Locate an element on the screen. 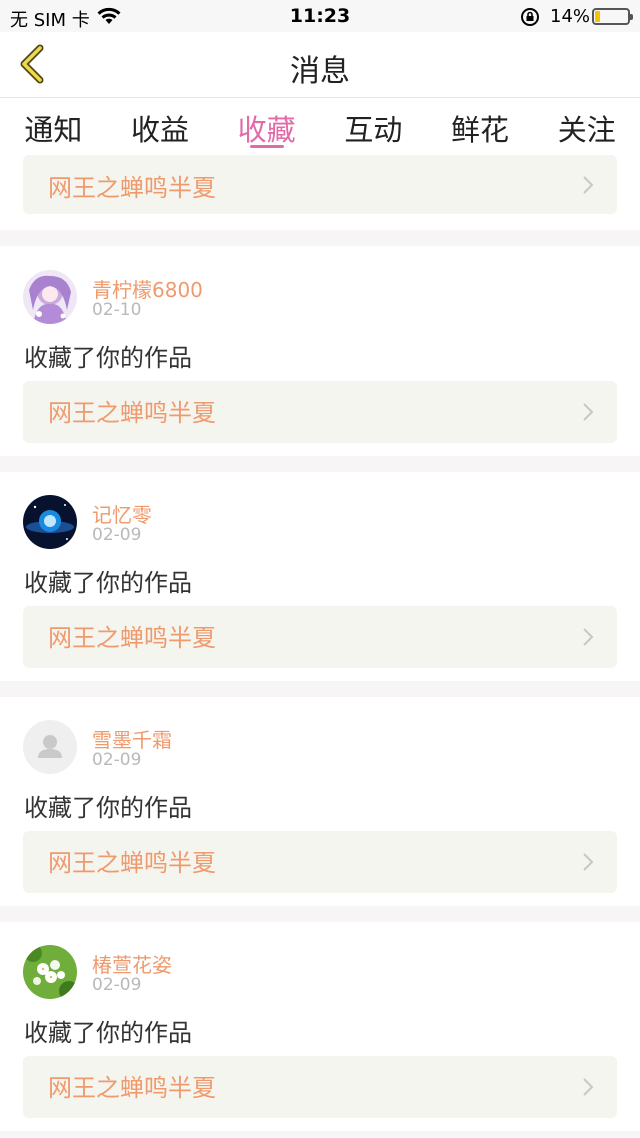 The image size is (640, 1138). galaxy-avatar-icon is located at coordinates (50, 522).